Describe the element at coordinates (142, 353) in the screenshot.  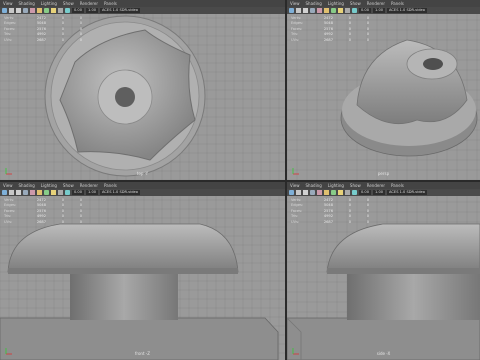
I see `camera-label: front -Z` at that location.